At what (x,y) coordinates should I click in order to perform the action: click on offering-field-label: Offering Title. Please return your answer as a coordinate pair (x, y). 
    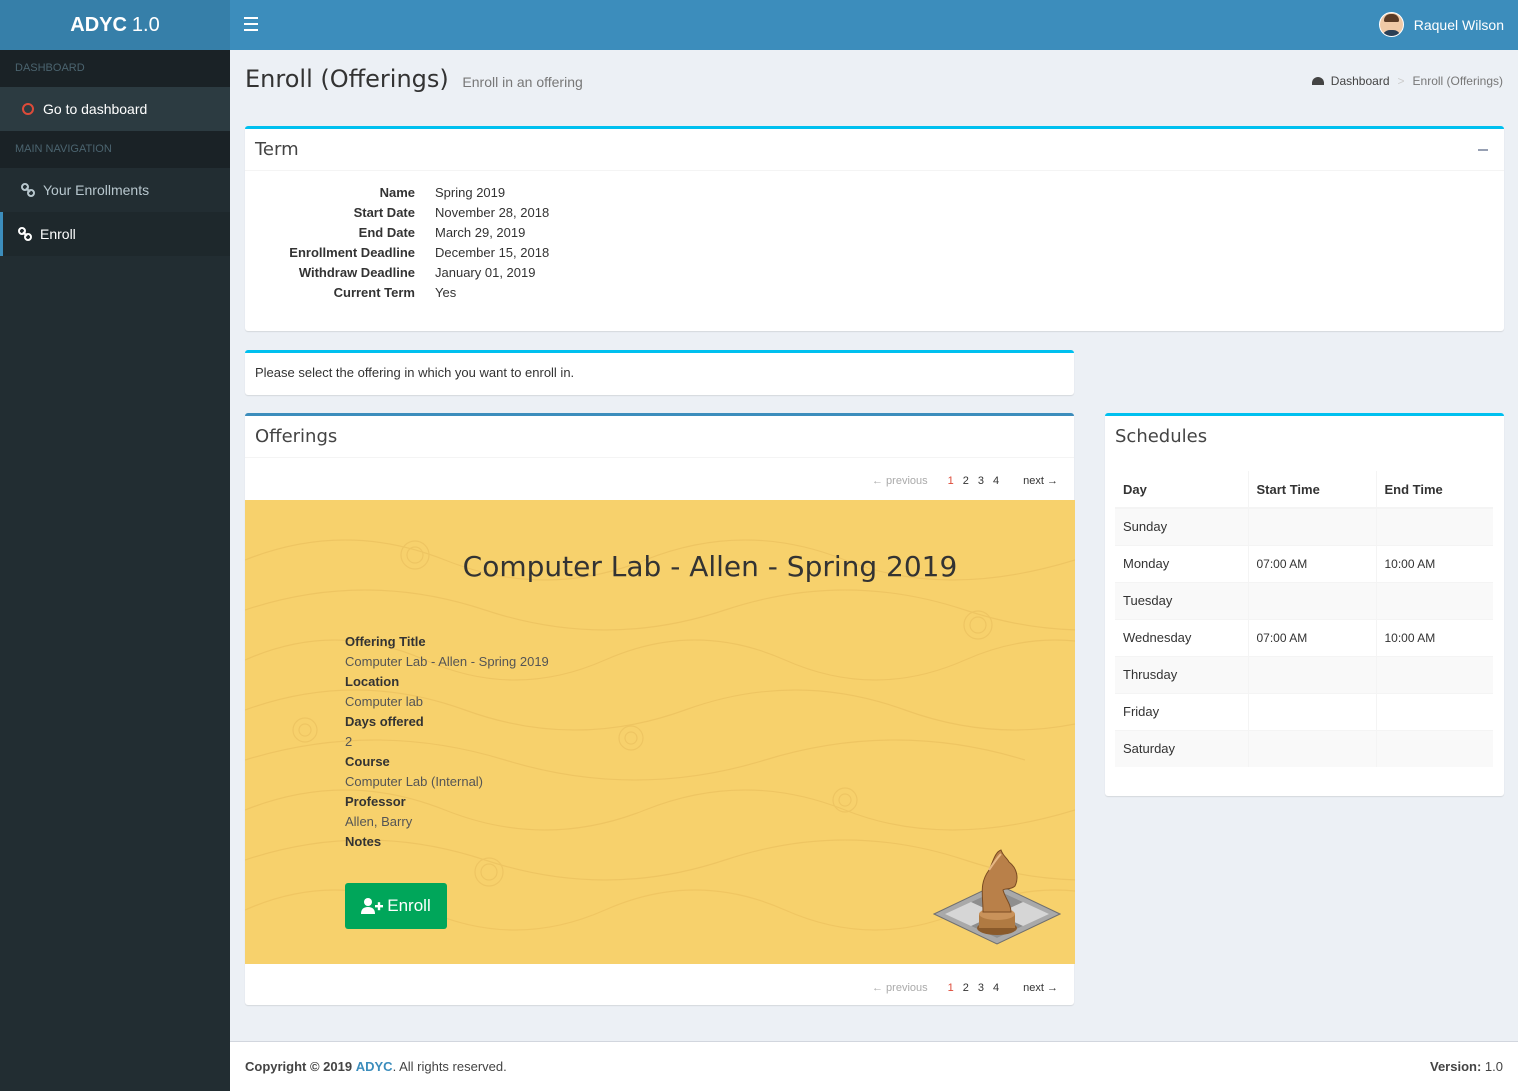
    Looking at the image, I should click on (385, 641).